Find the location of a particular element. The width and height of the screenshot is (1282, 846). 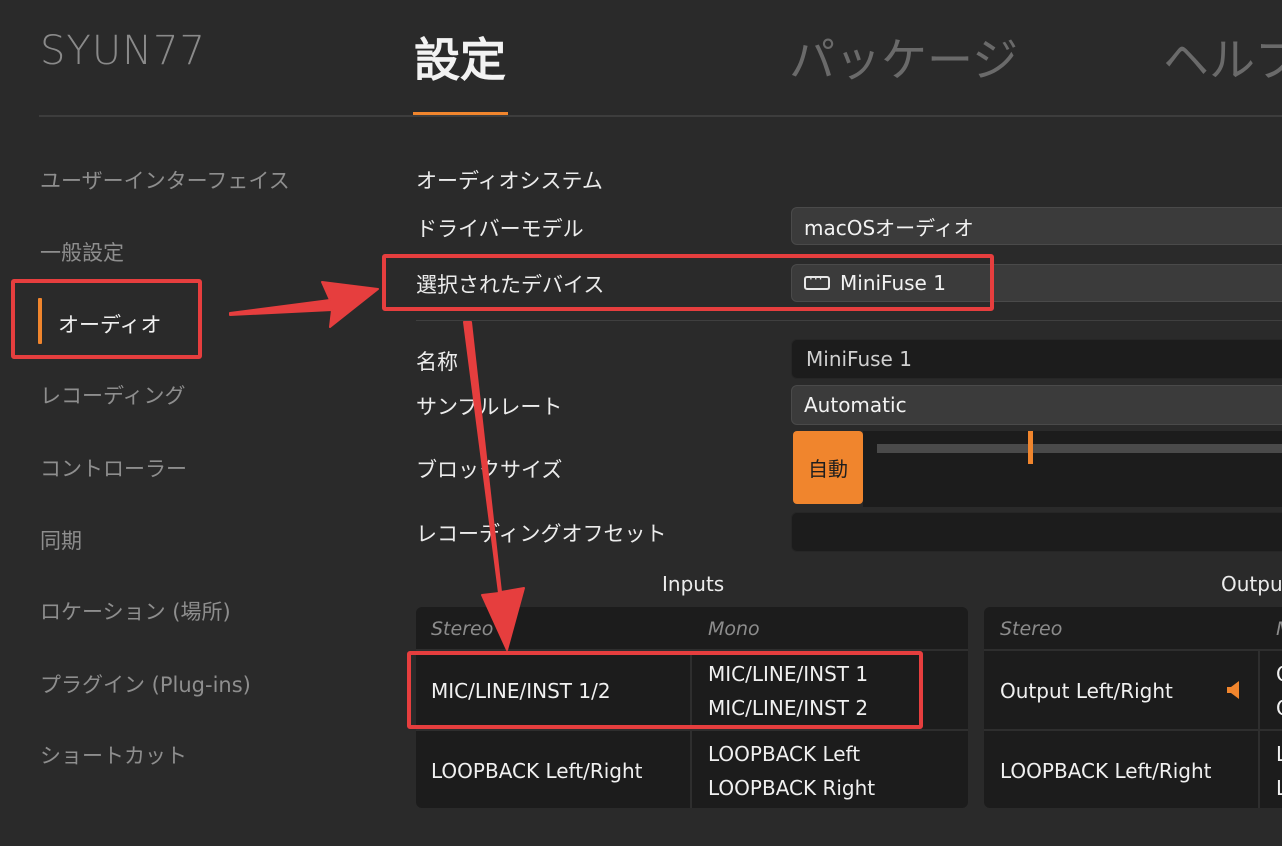

arrow-to-device is located at coordinates (304, 304).